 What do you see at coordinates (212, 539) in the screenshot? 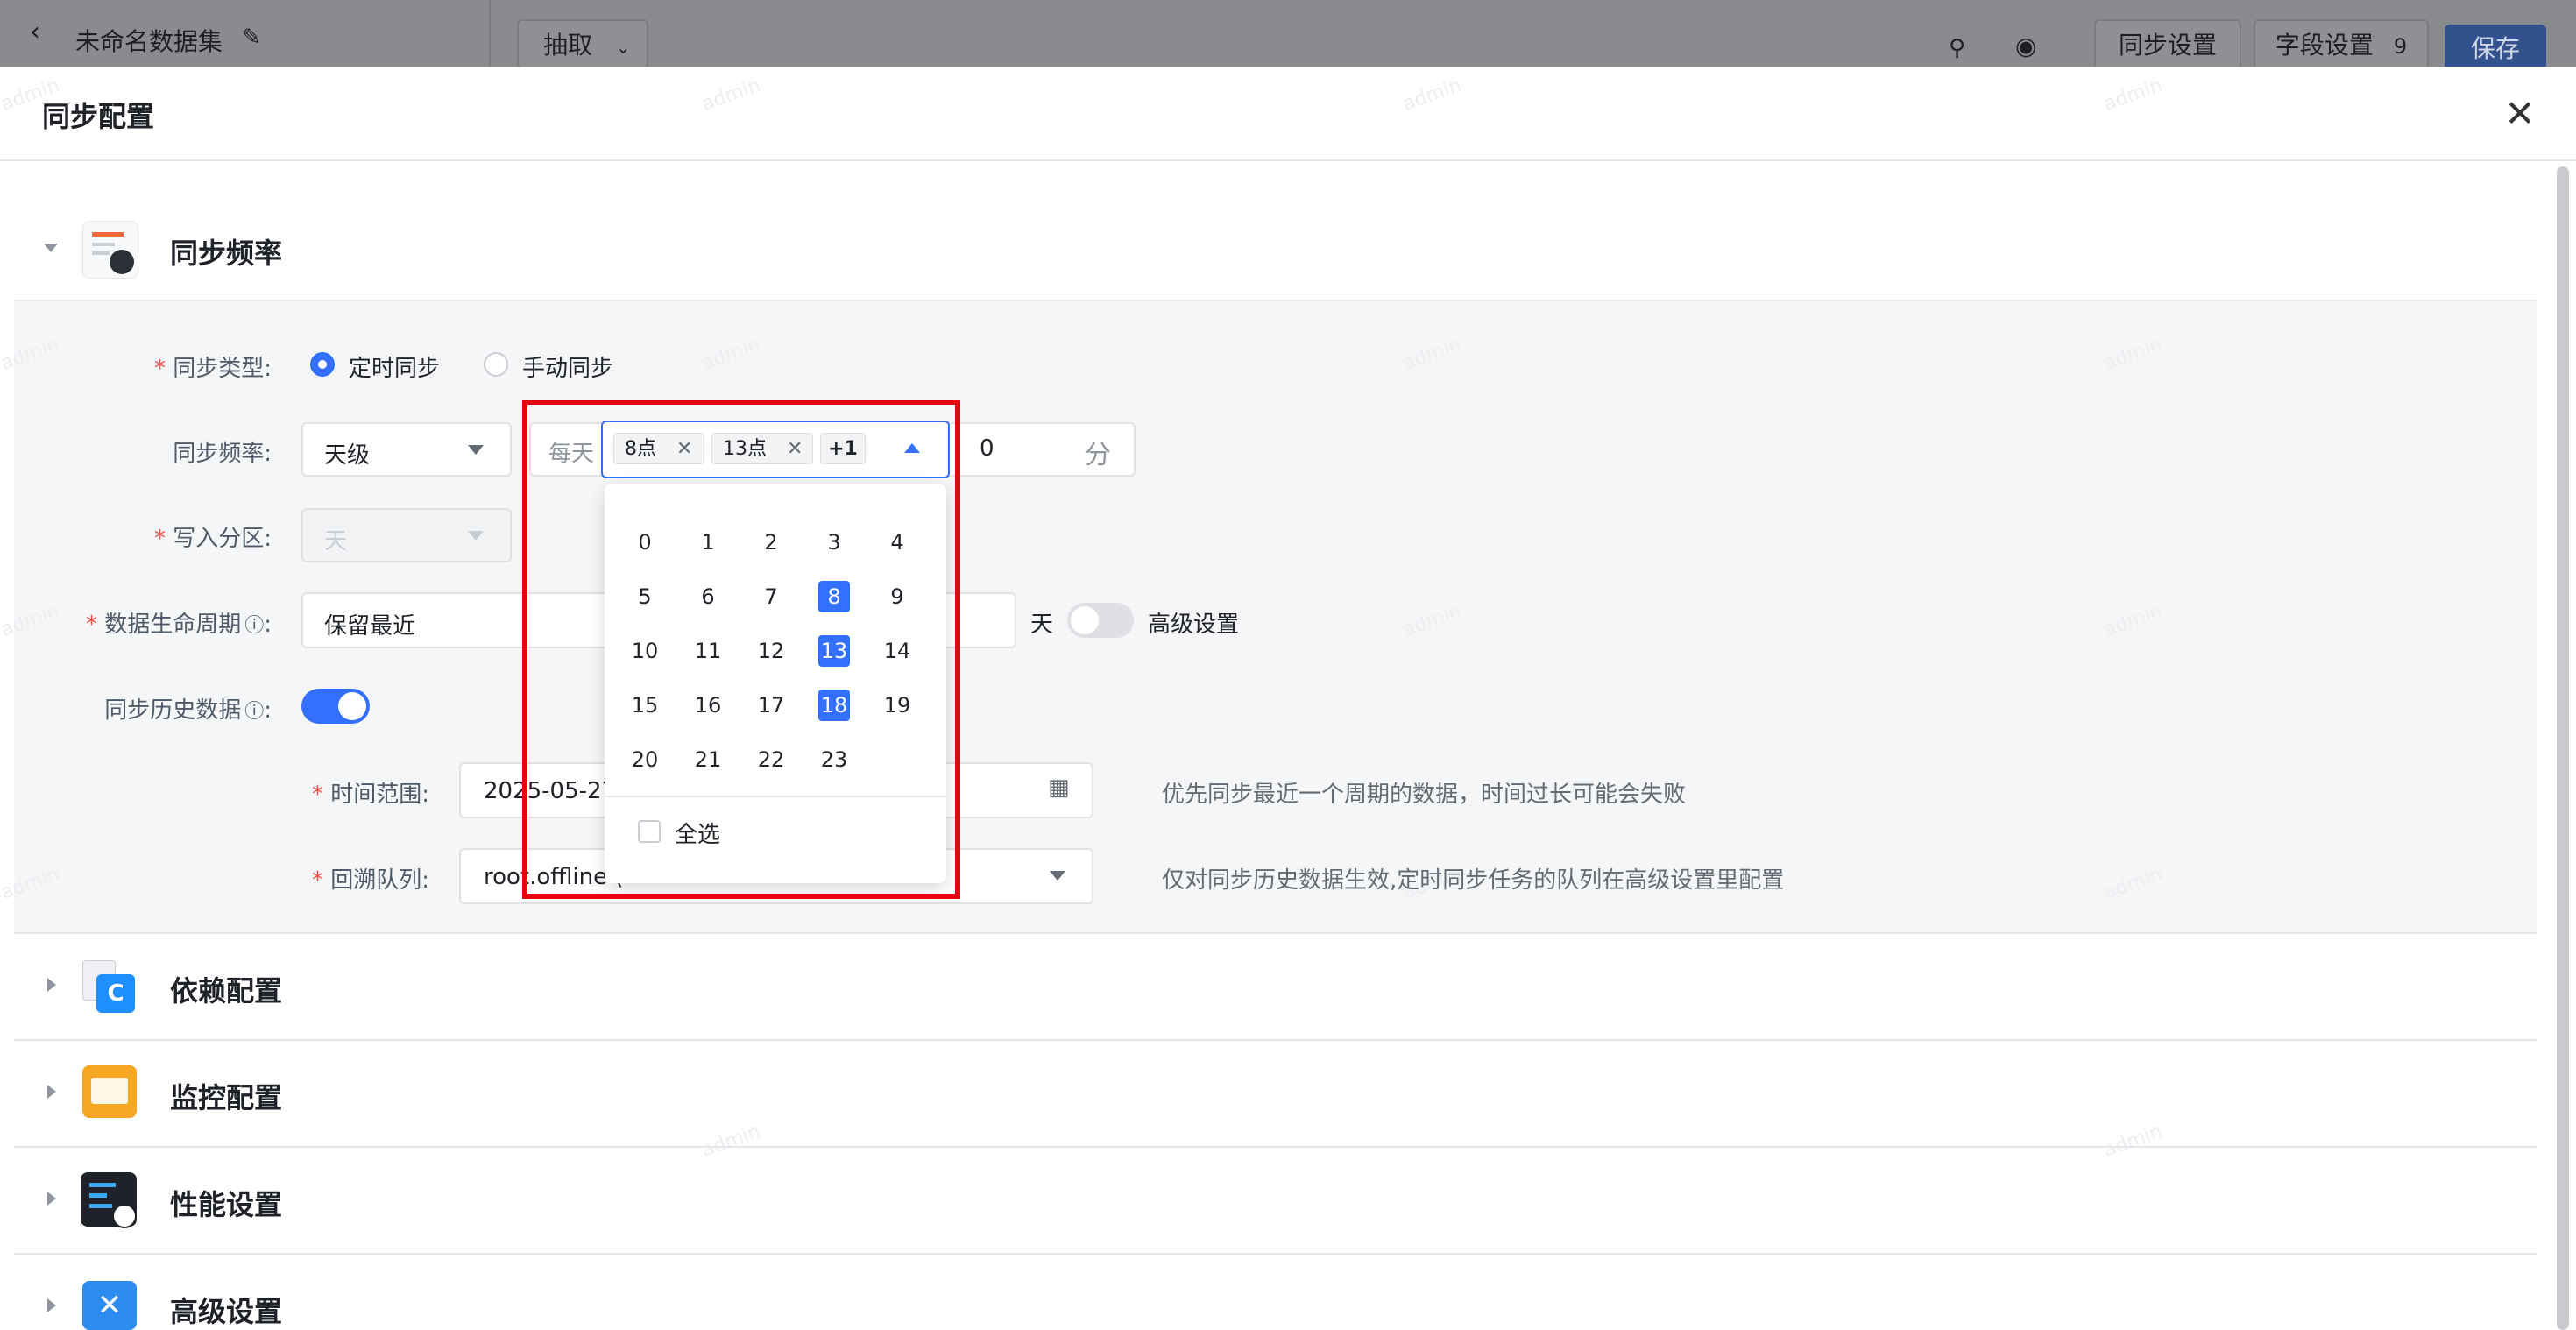
I see `partition-label: * 写入分区:` at bounding box center [212, 539].